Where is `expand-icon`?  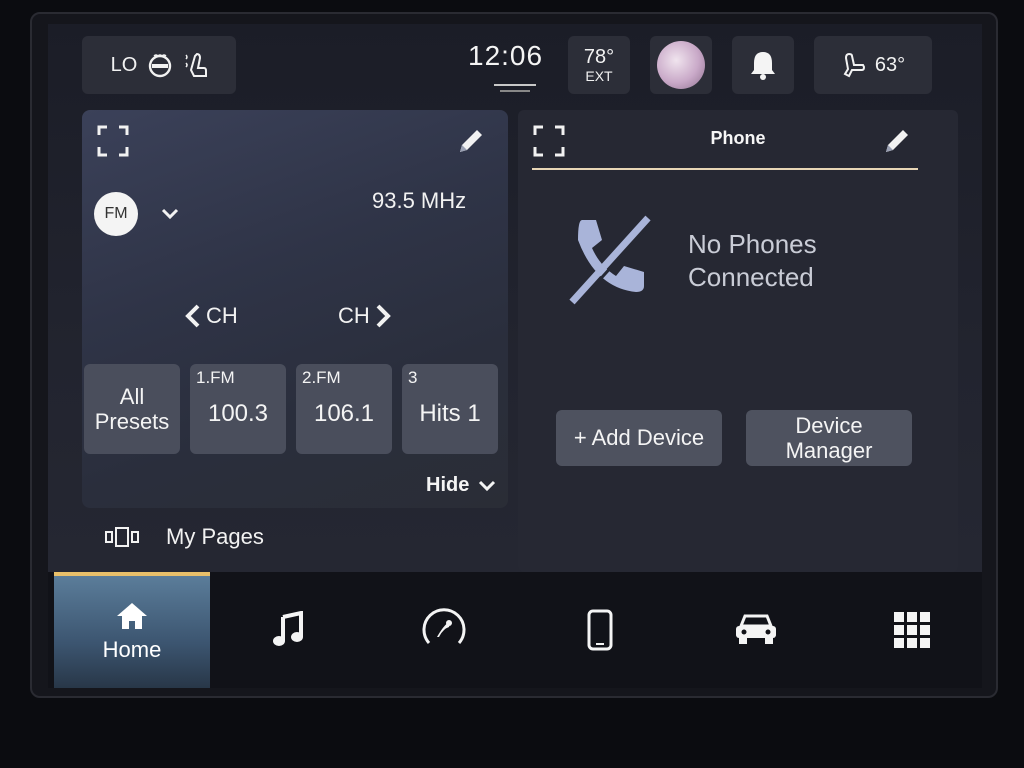
expand-icon is located at coordinates (113, 141).